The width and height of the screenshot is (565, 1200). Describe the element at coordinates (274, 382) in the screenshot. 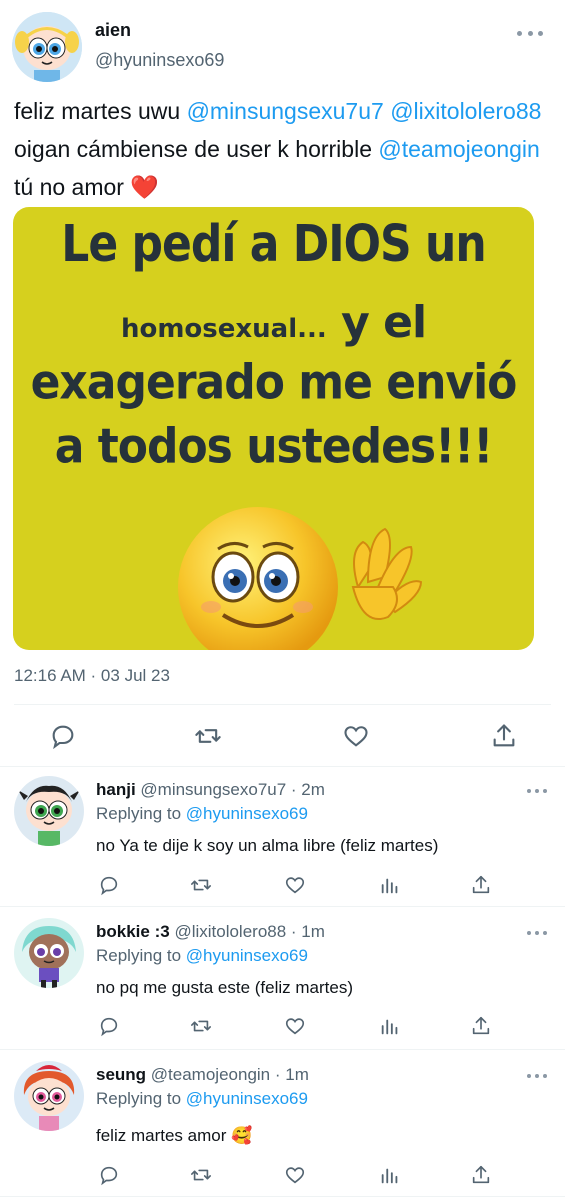

I see `meme-caption-line: exagerado me envió` at that location.